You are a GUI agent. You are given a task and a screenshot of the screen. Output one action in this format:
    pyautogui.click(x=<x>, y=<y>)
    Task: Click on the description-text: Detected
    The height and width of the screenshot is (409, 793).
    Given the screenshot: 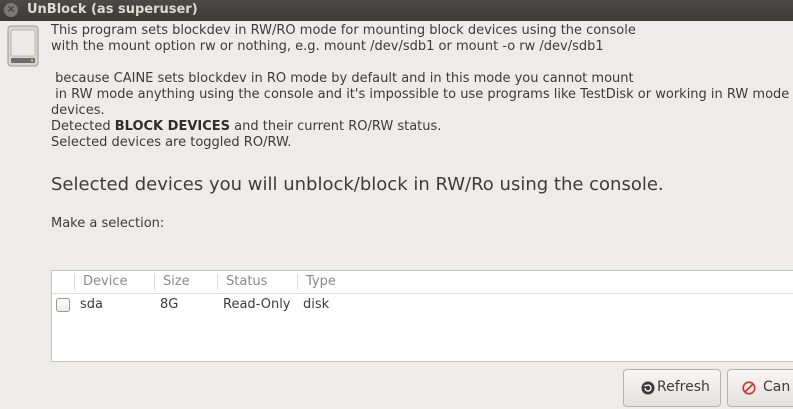 What is the action you would take?
    pyautogui.click(x=83, y=126)
    